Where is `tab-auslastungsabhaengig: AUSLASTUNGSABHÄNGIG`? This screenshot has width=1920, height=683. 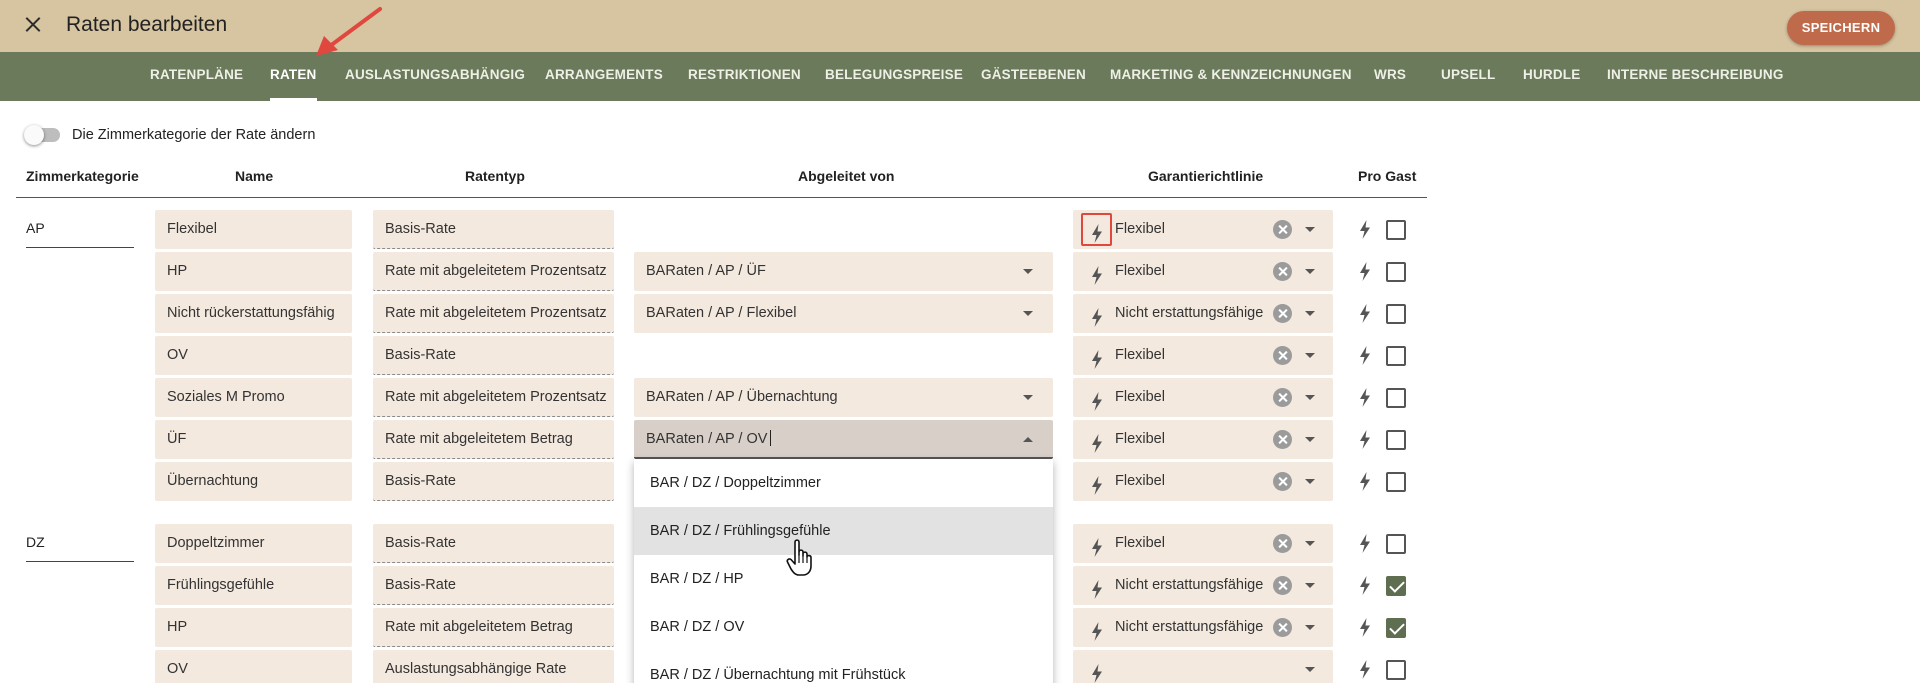
tab-auslastungsabhaengig: AUSLASTUNGSABHÄNGIG is located at coordinates (435, 76).